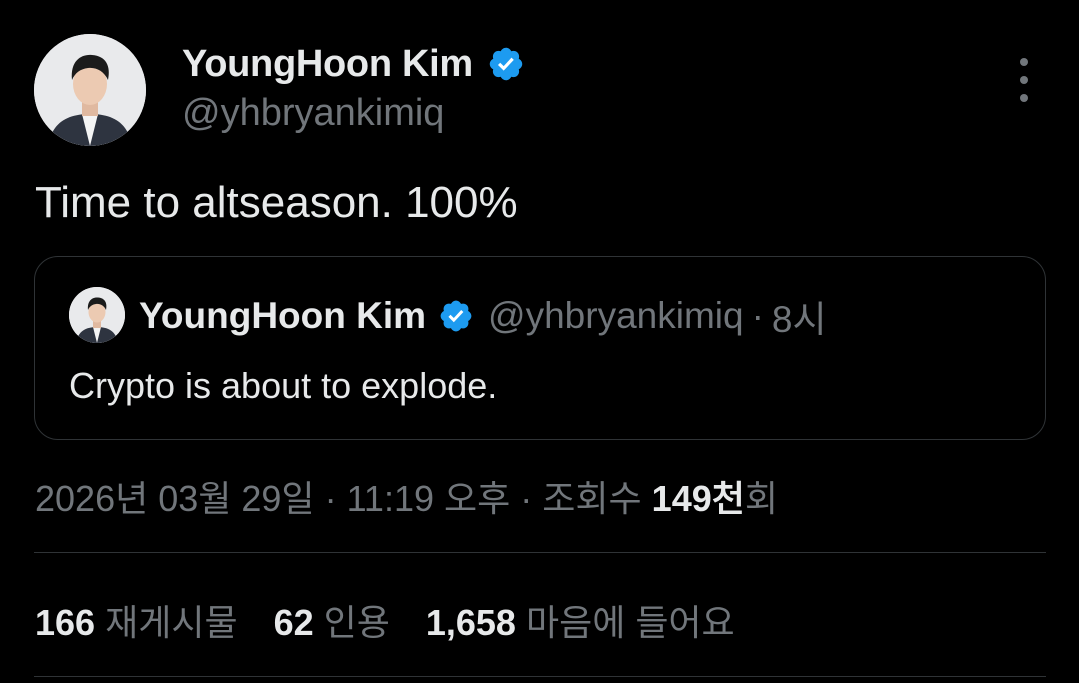 This screenshot has height=683, width=1079. I want to click on tweet-date: 2026년 03월 29일, so click(175, 498).